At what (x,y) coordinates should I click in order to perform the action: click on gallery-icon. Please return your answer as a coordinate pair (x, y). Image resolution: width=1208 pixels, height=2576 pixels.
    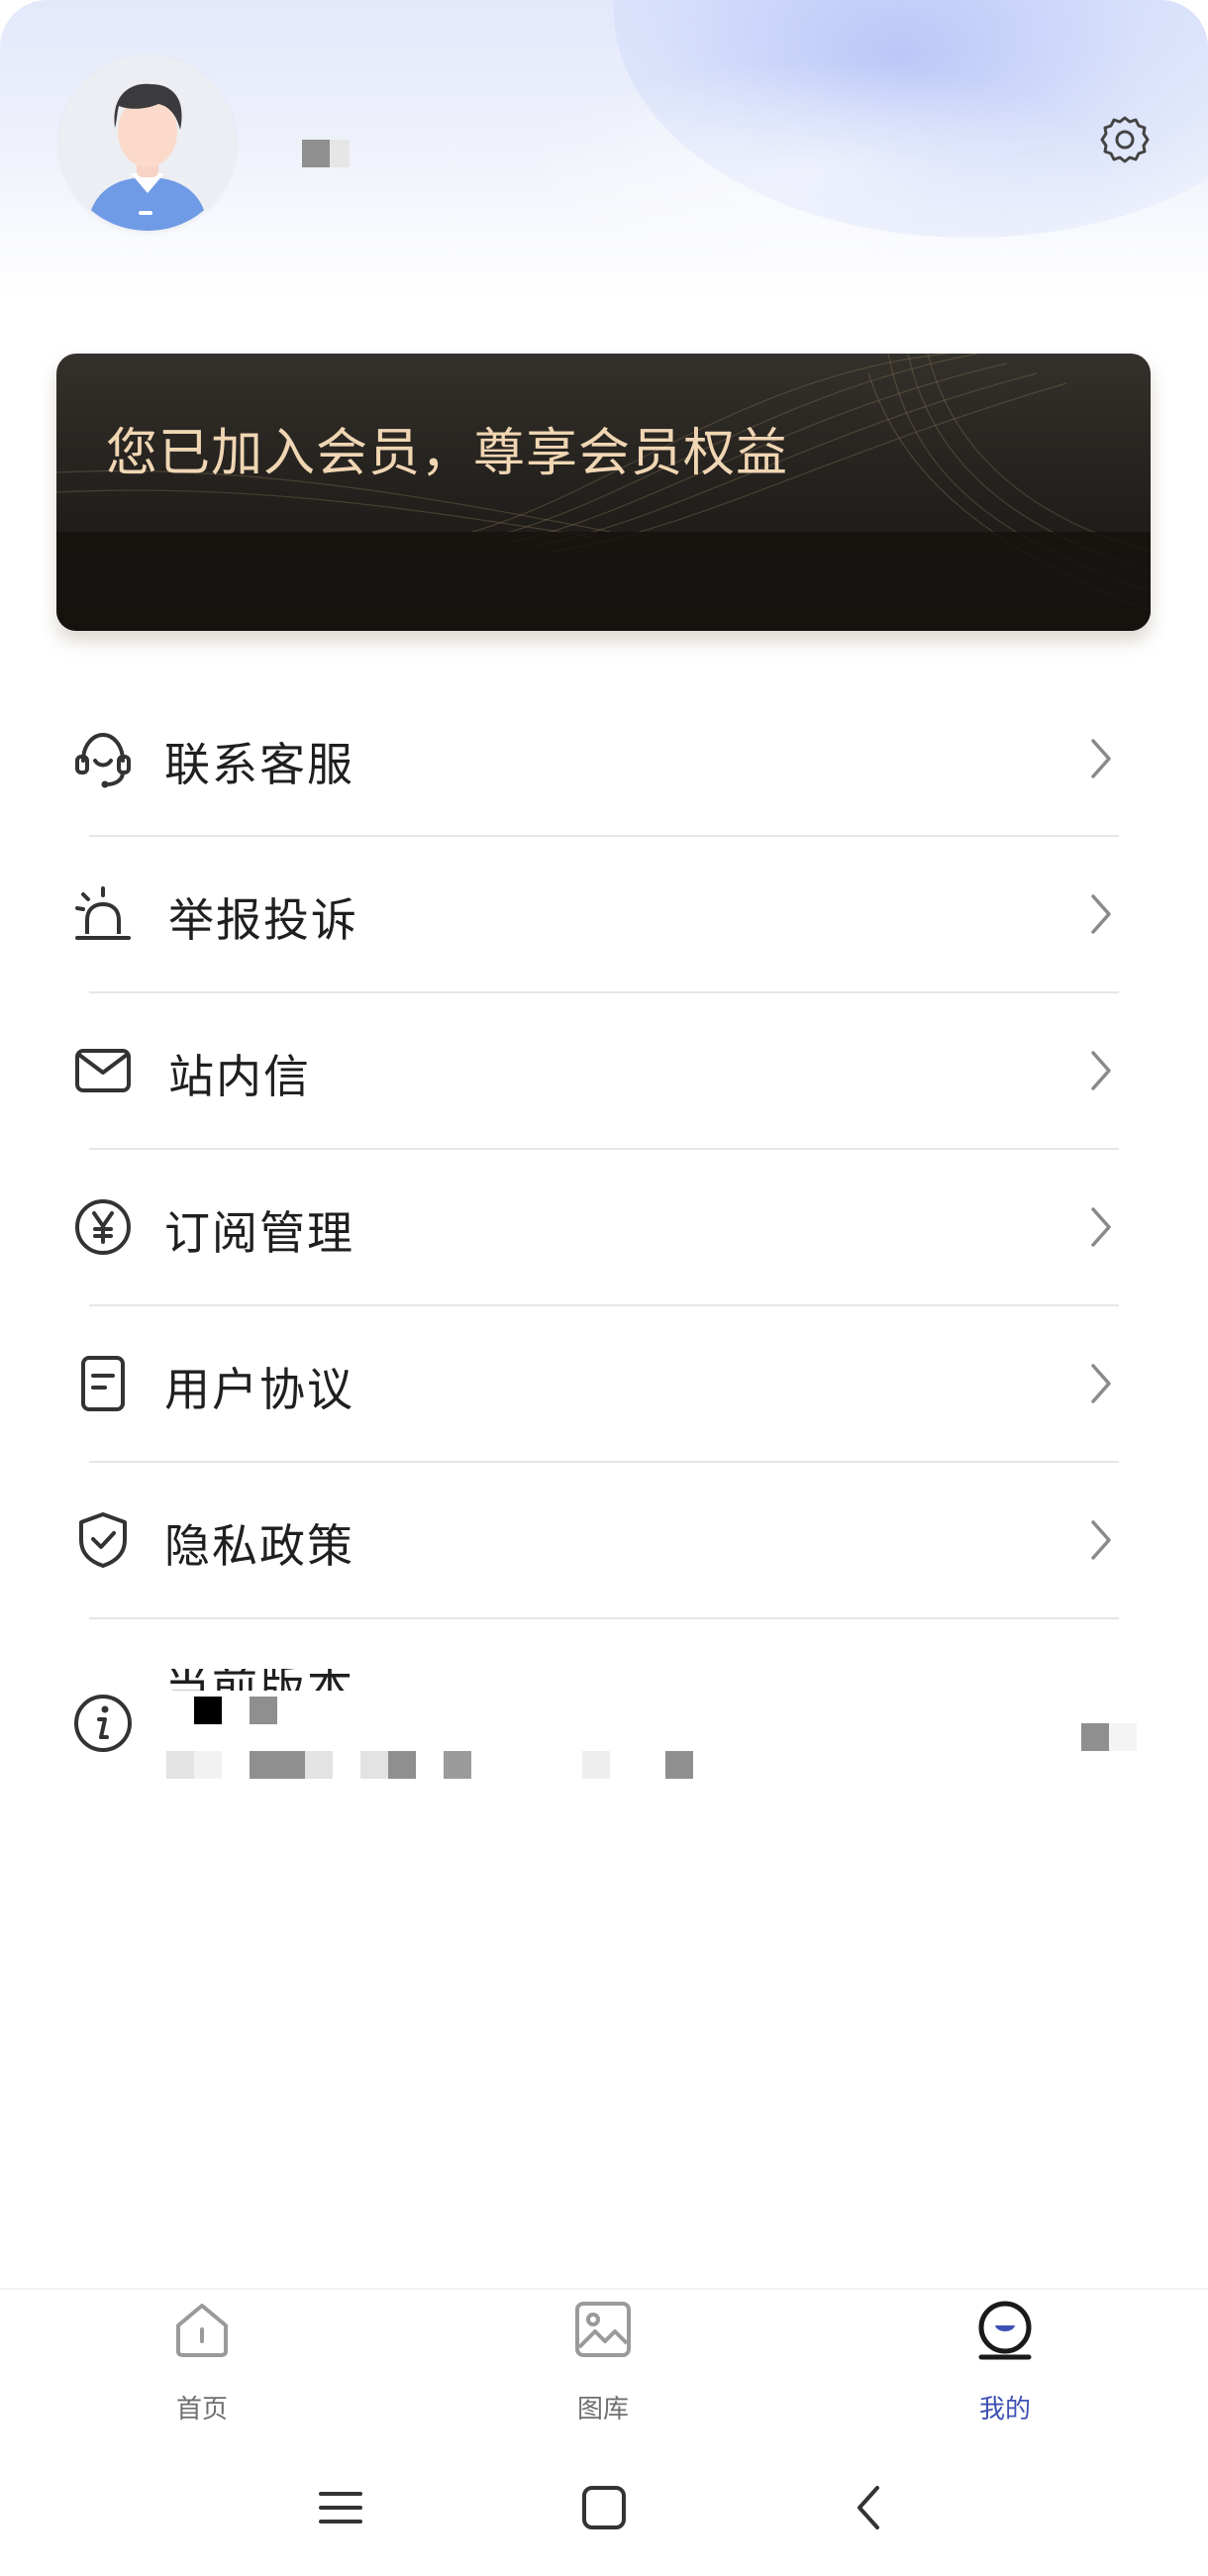
    Looking at the image, I should click on (603, 2329).